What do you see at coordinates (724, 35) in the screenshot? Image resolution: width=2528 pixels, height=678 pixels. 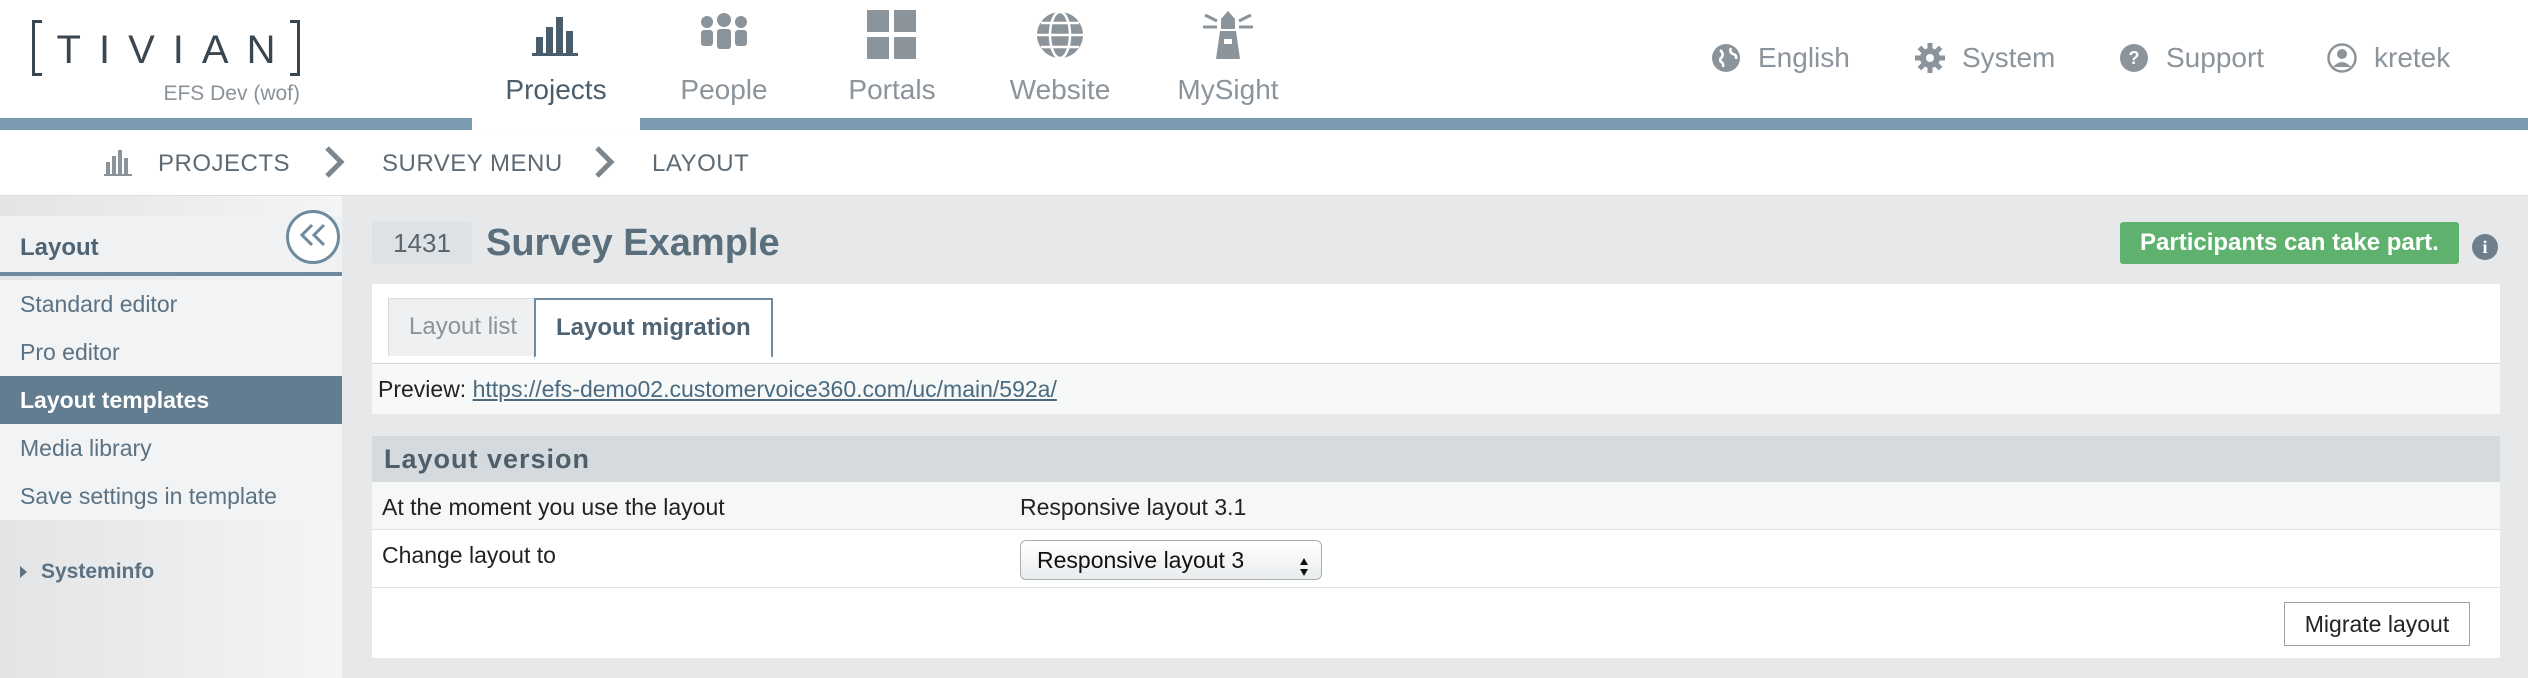 I see `people-icon` at bounding box center [724, 35].